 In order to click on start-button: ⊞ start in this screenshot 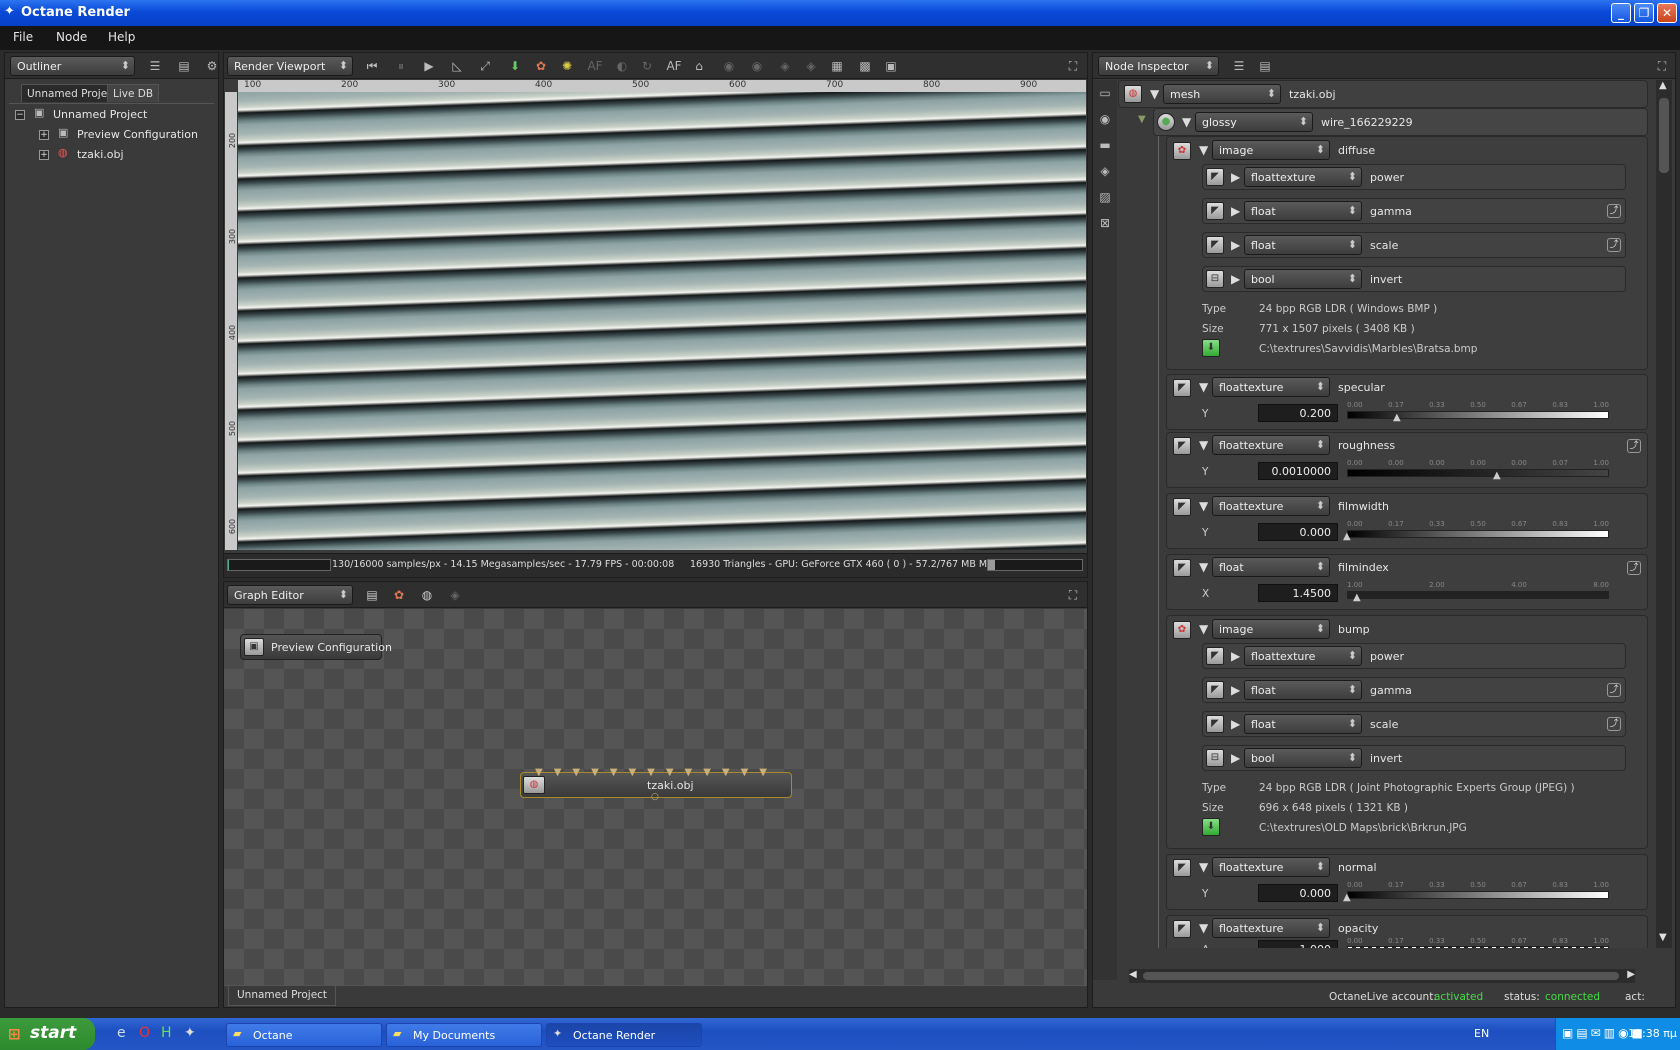, I will do `click(47, 1034)`.